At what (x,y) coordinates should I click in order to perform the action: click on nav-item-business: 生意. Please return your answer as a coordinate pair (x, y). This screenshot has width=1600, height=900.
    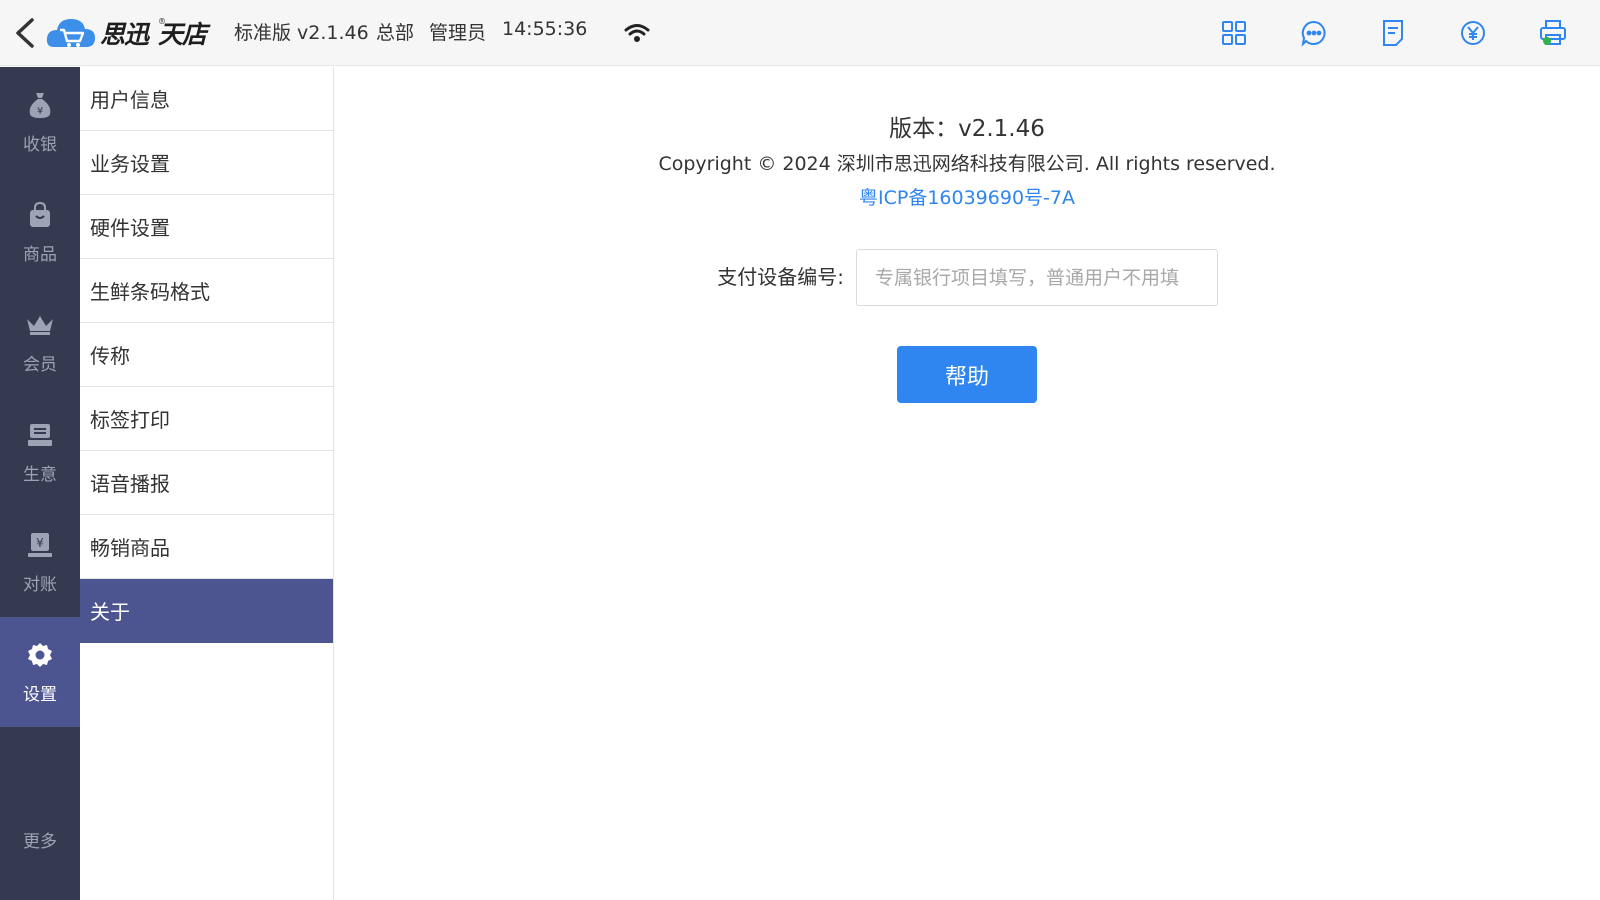
    Looking at the image, I should click on (40, 452).